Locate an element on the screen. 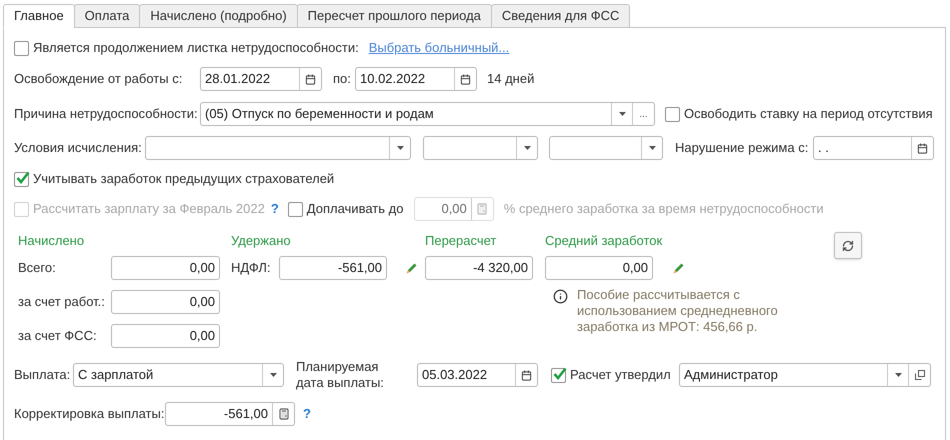 The width and height of the screenshot is (950, 440). section-heading: Начислено is located at coordinates (52, 241).